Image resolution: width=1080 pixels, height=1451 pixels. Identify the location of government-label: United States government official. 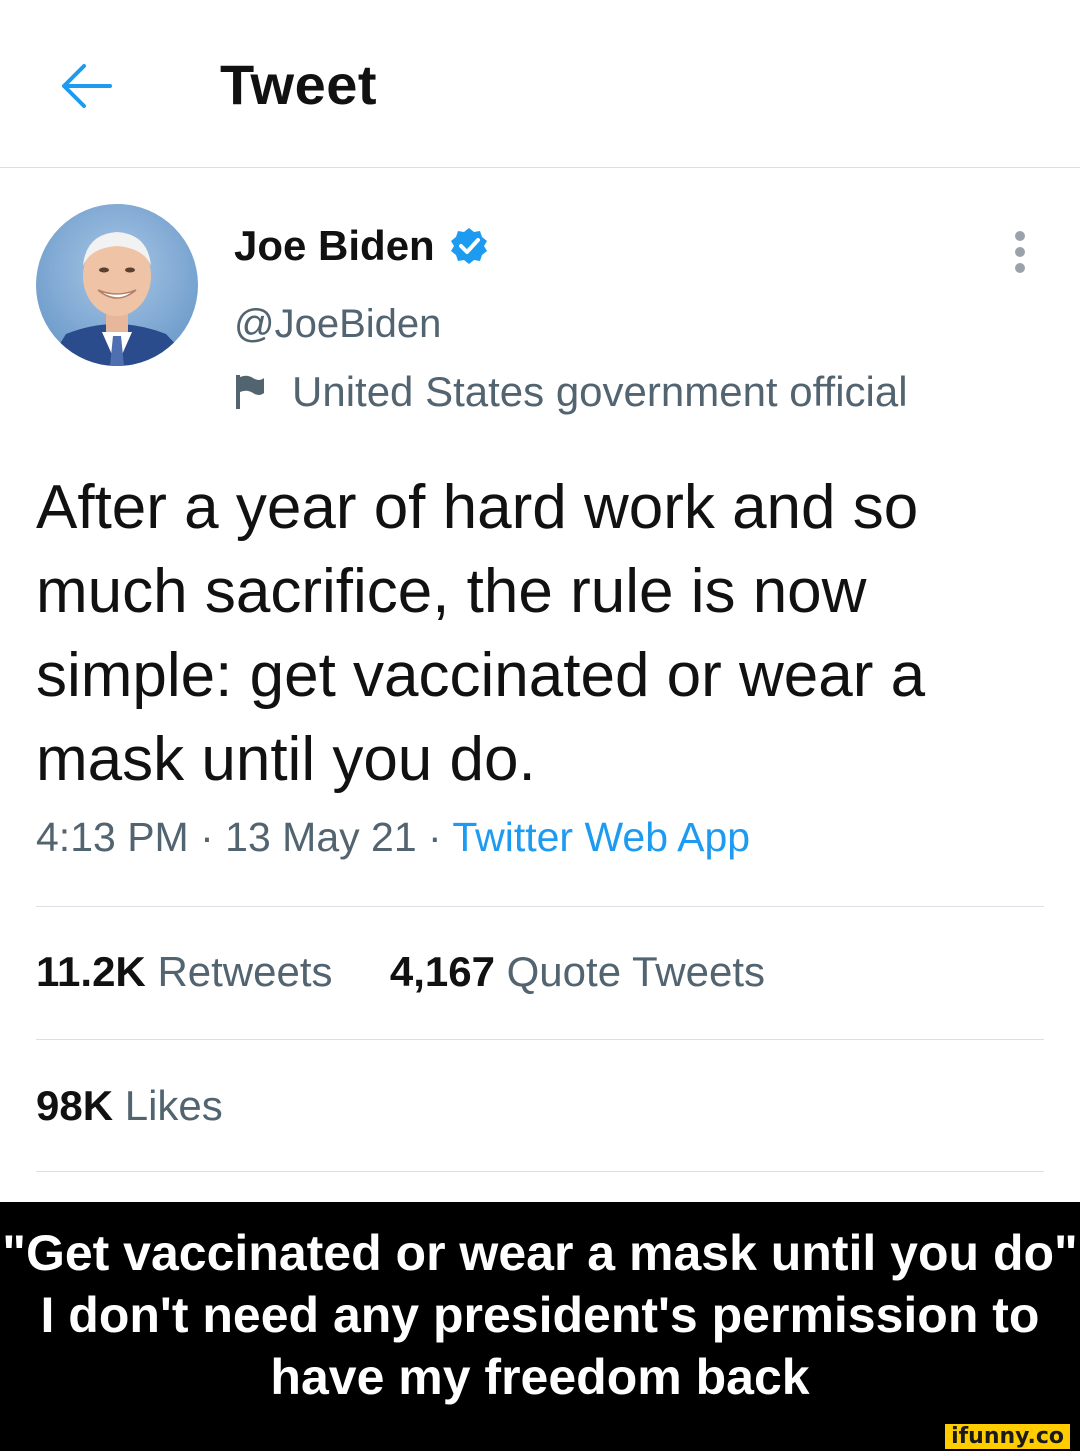
(571, 392).